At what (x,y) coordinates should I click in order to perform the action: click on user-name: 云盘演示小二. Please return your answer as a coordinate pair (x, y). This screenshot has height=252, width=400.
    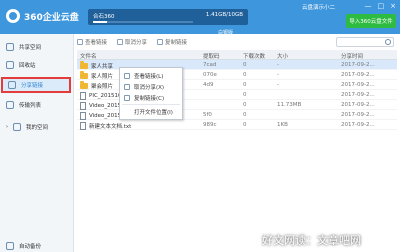
    Looking at the image, I should click on (318, 7).